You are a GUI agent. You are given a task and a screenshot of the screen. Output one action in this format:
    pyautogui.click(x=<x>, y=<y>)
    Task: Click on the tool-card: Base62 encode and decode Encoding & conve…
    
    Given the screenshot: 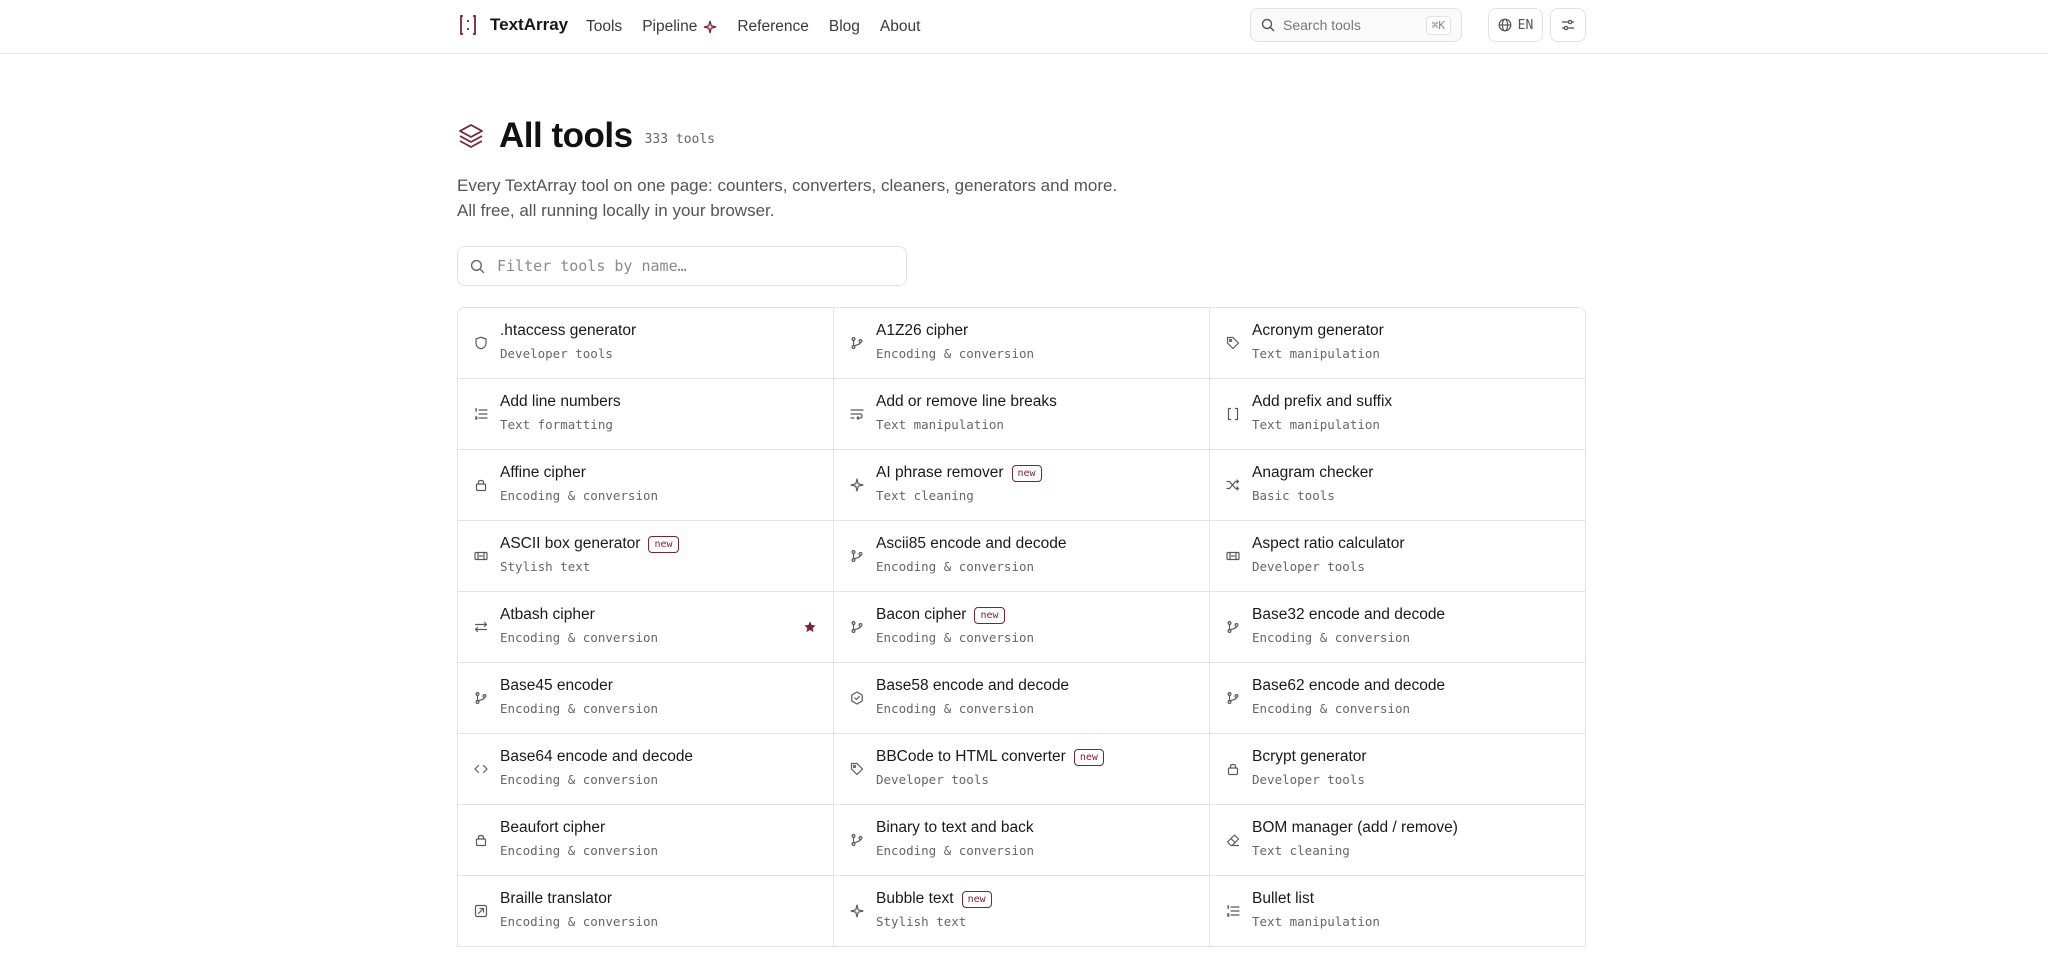 What is the action you would take?
    pyautogui.click(x=1397, y=698)
    